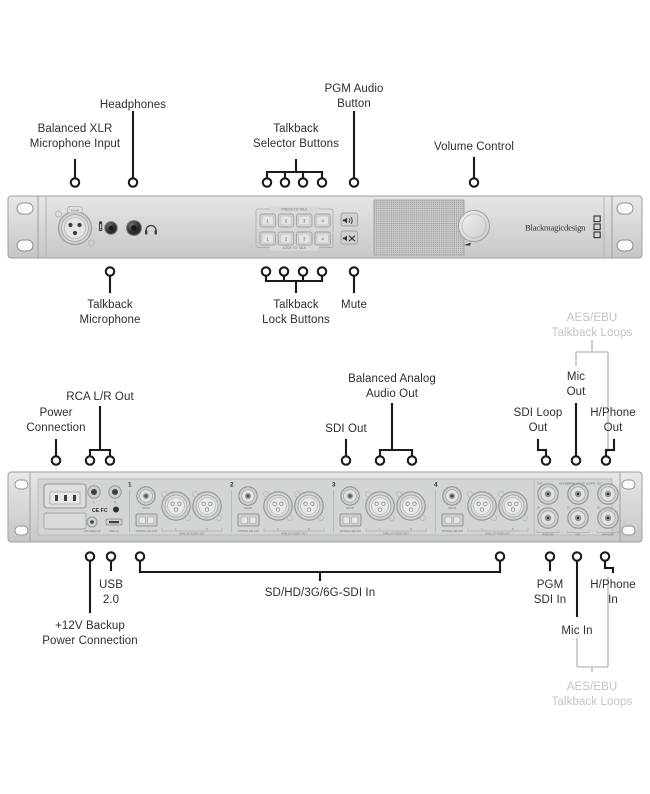  Describe the element at coordinates (110, 312) in the screenshot. I see `callout-talkback-microphone: Talkback Microphone` at that location.